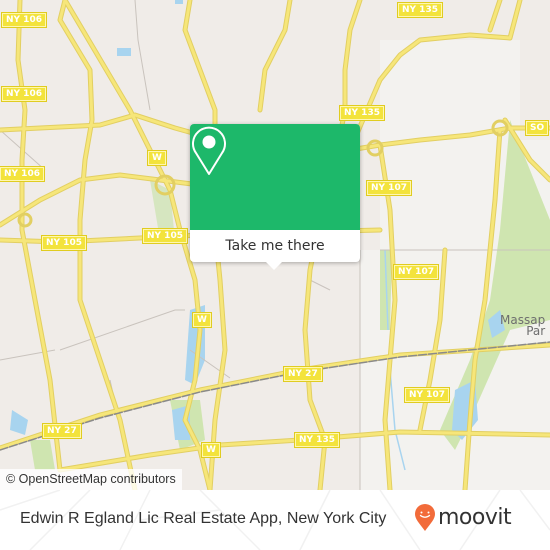 The image size is (550, 550). What do you see at coordinates (537, 128) in the screenshot?
I see `road-shield-so: SO` at bounding box center [537, 128].